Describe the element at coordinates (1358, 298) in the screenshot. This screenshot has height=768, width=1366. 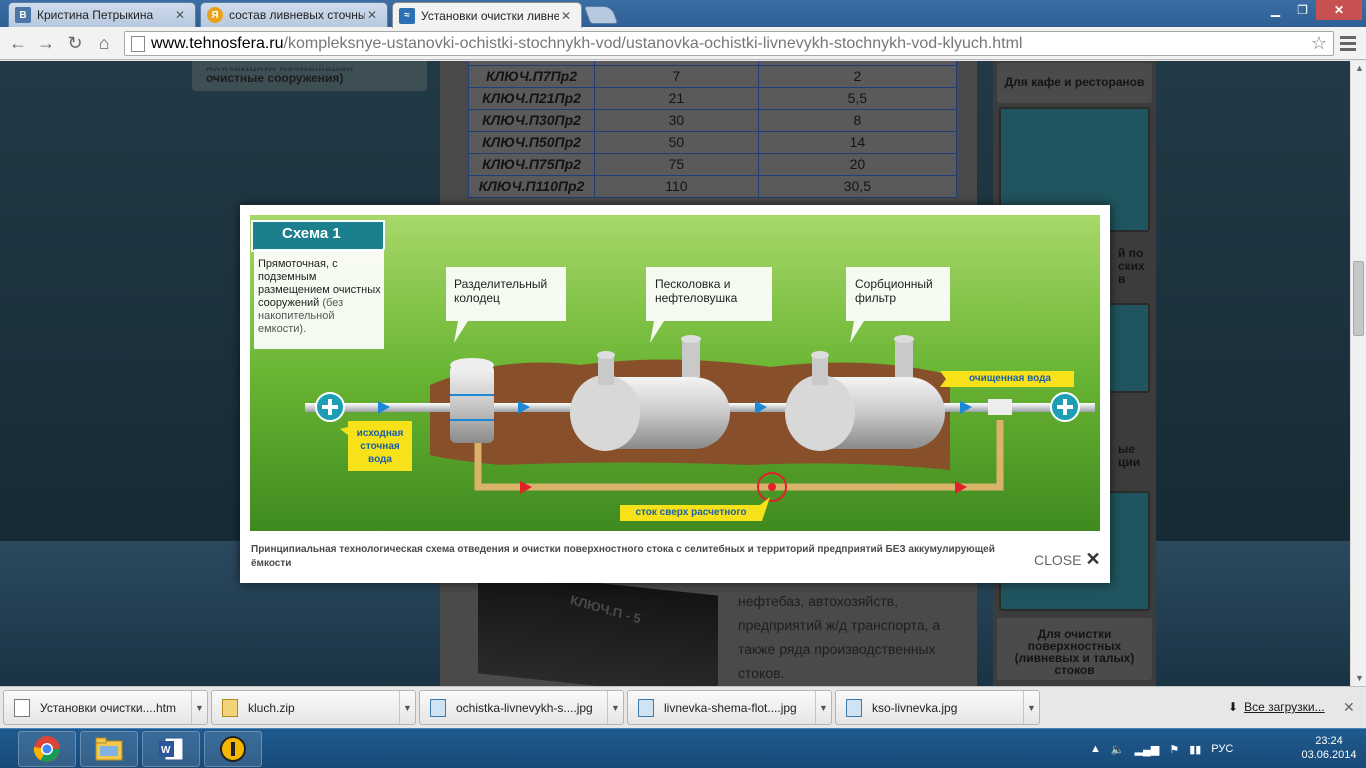
I see `scrollbar-thumb` at that location.